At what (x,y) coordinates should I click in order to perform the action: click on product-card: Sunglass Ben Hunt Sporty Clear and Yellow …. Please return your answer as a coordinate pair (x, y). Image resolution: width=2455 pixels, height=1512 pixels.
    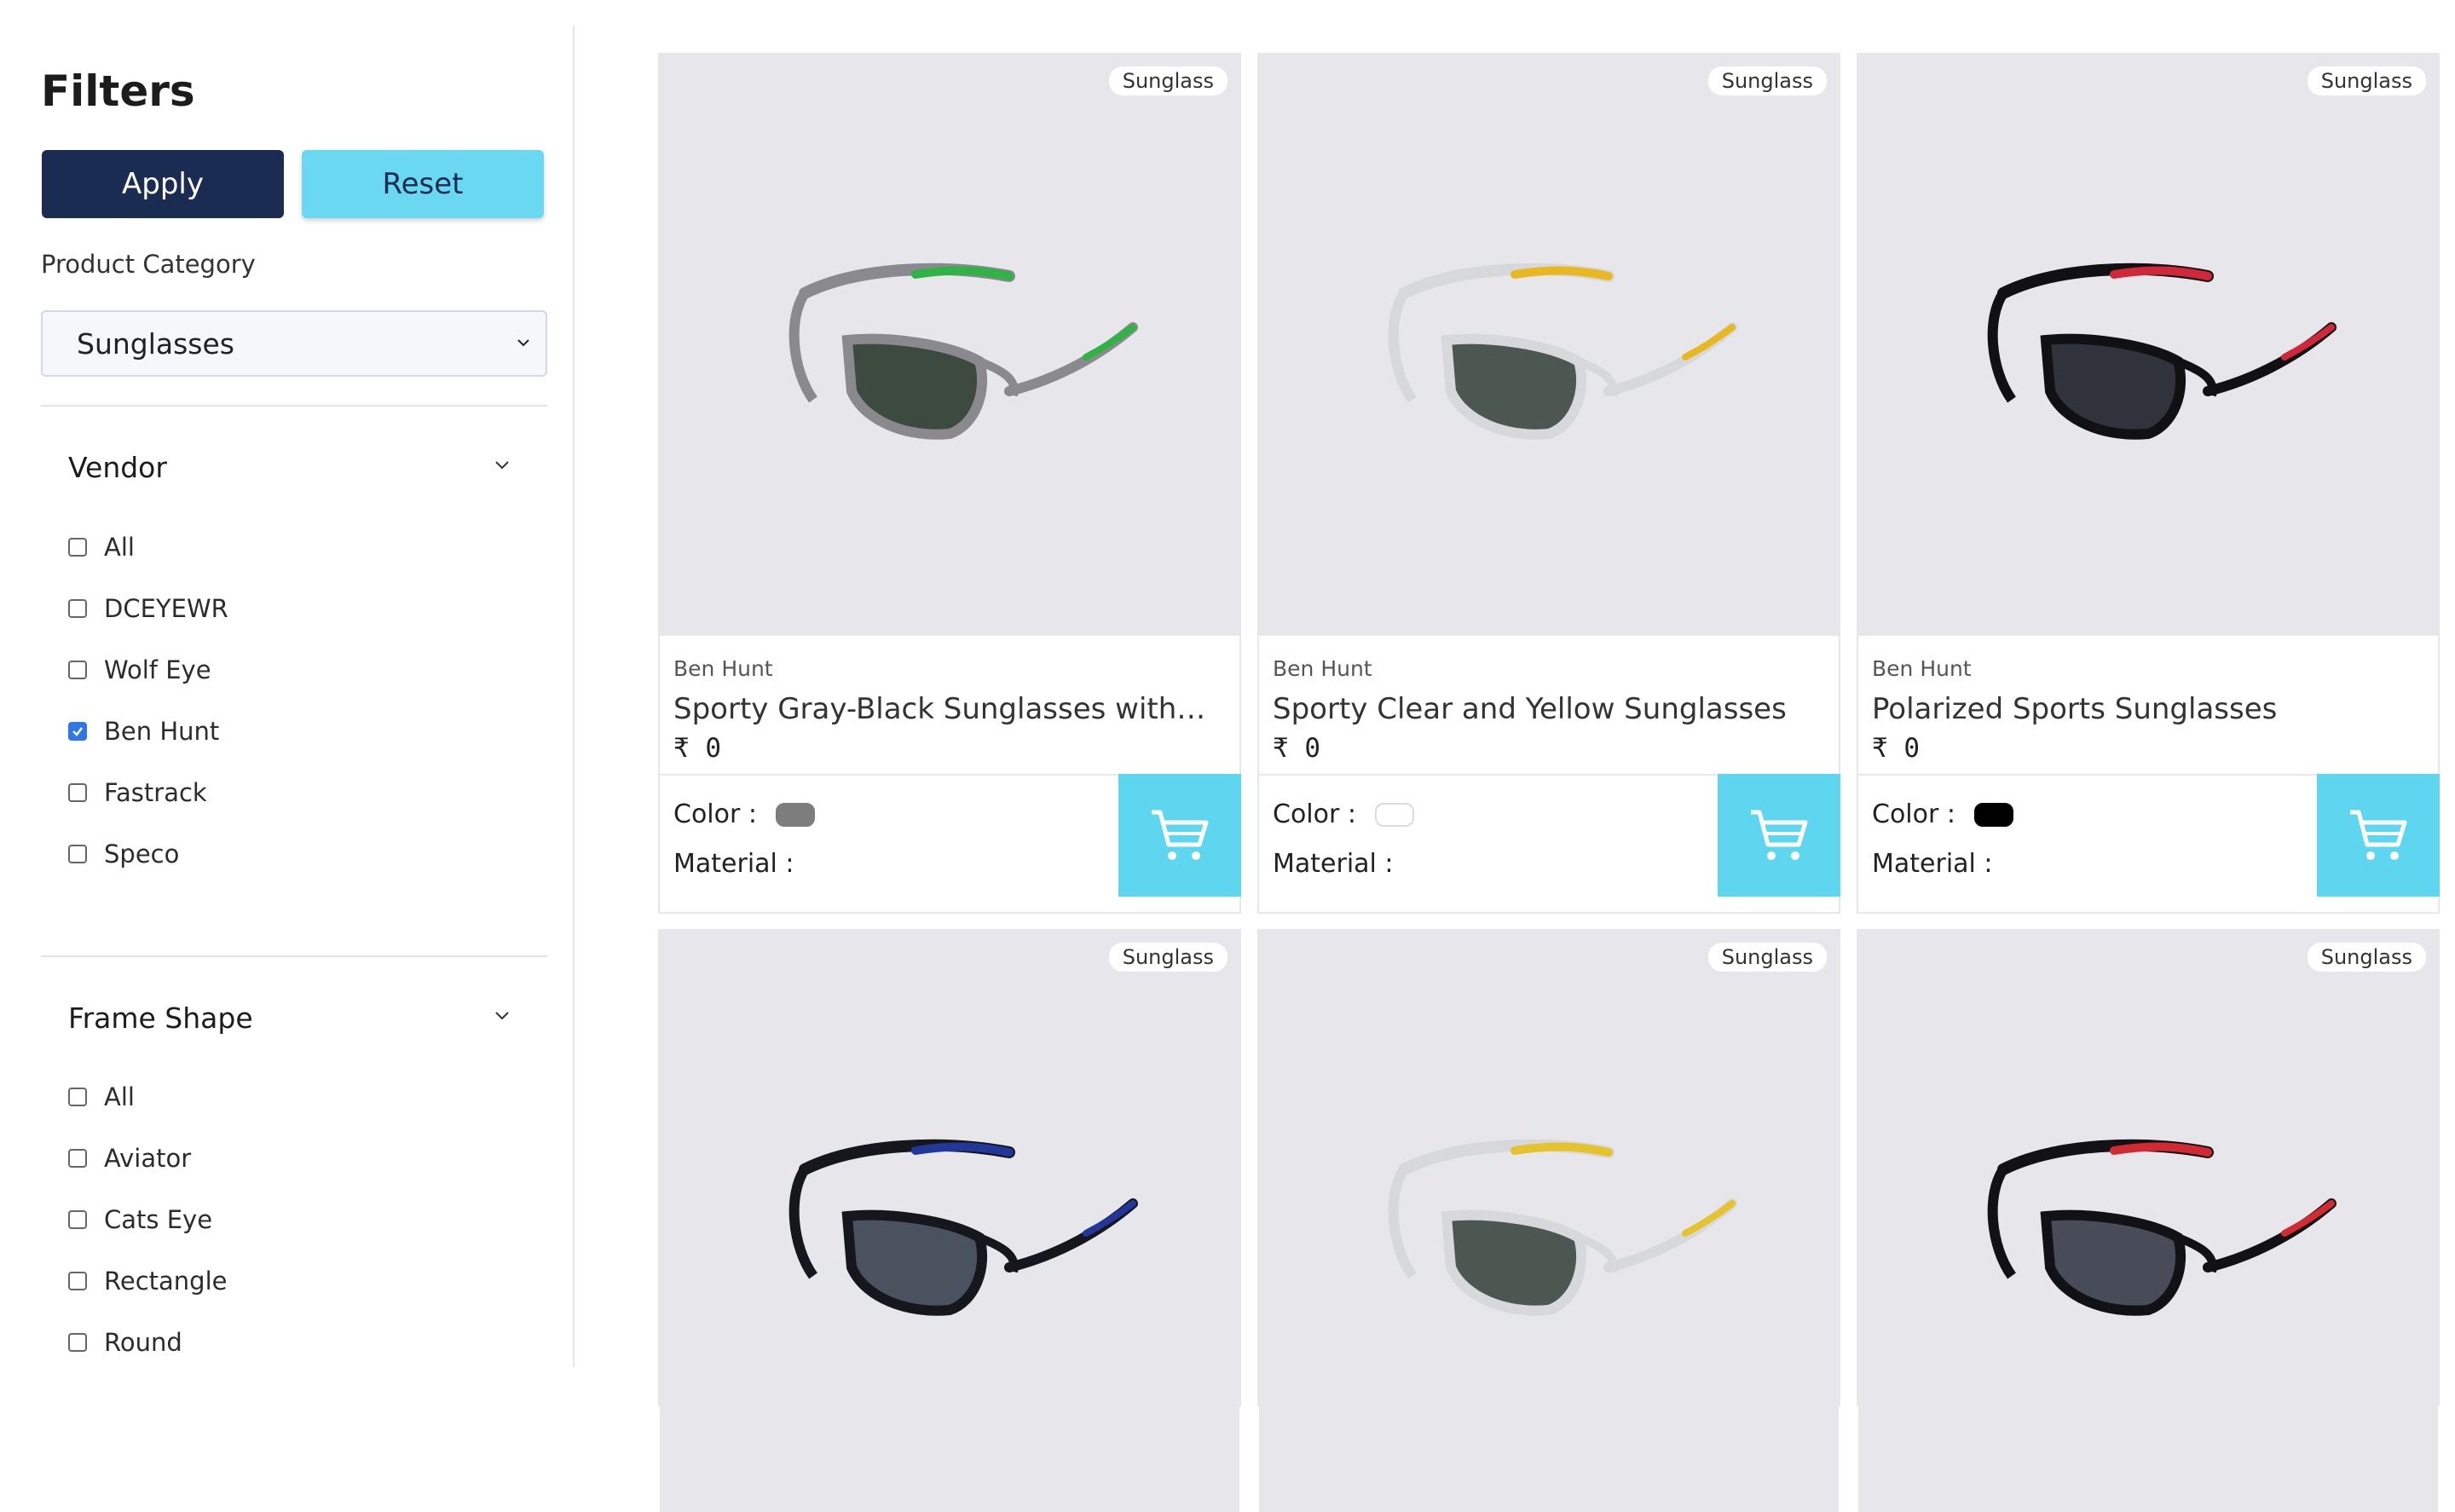
    Looking at the image, I should click on (1548, 483).